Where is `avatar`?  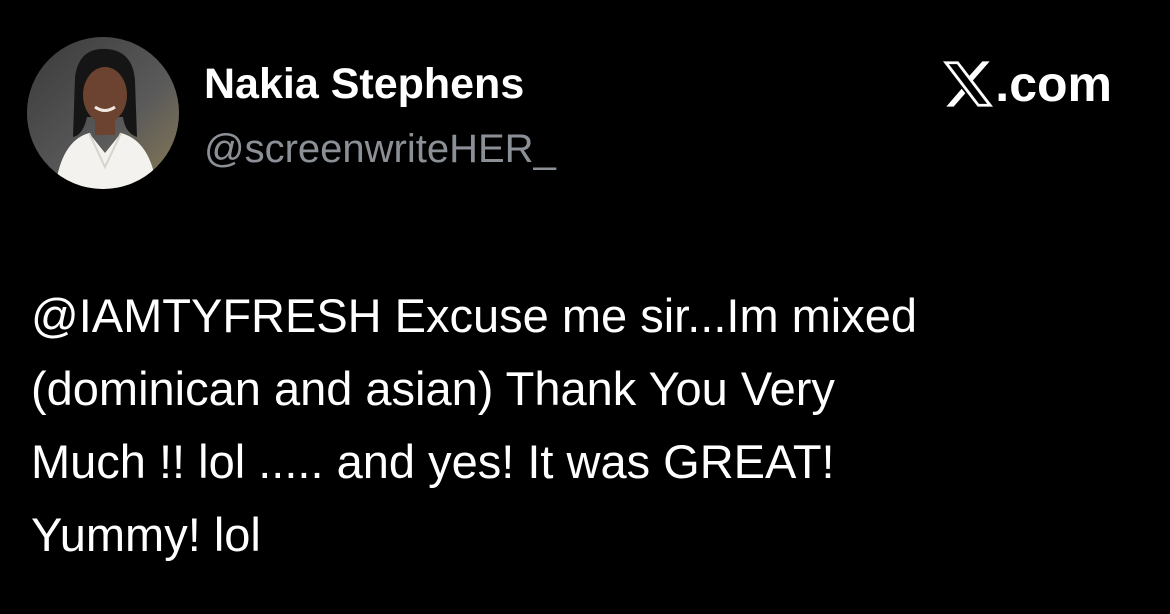
avatar is located at coordinates (103, 113).